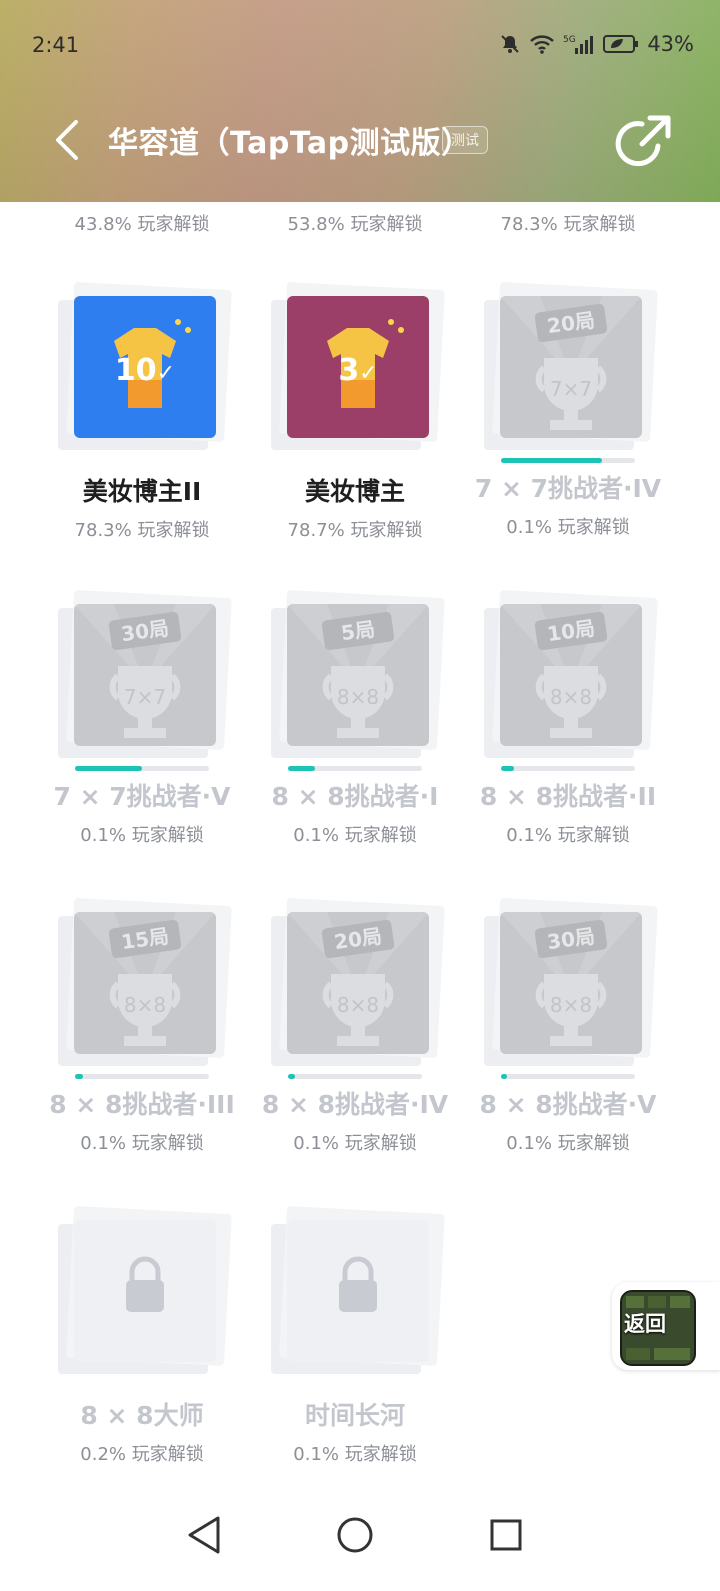 The width and height of the screenshot is (720, 1591). Describe the element at coordinates (142, 224) in the screenshot. I see `achievement-stat: 43.8% 玩家解锁` at that location.